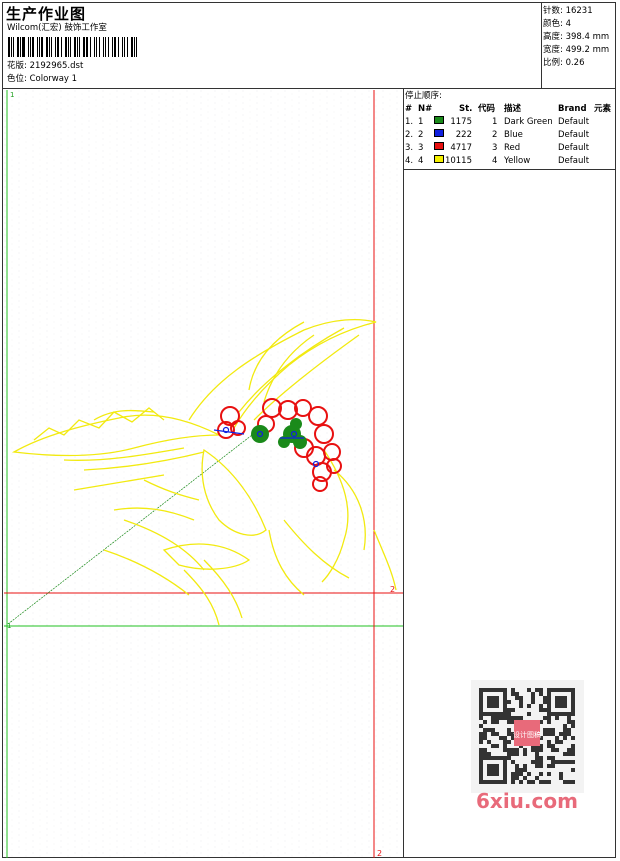  I want to click on frame-marker-bottom: 2, so click(379, 853).